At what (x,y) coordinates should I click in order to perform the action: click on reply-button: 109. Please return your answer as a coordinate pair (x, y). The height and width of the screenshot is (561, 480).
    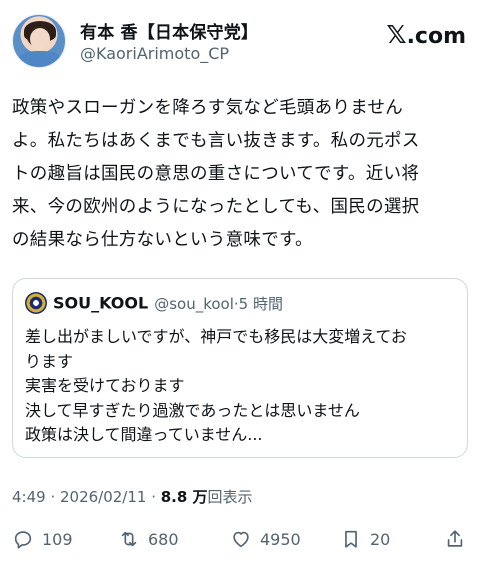
    Looking at the image, I should click on (42, 539).